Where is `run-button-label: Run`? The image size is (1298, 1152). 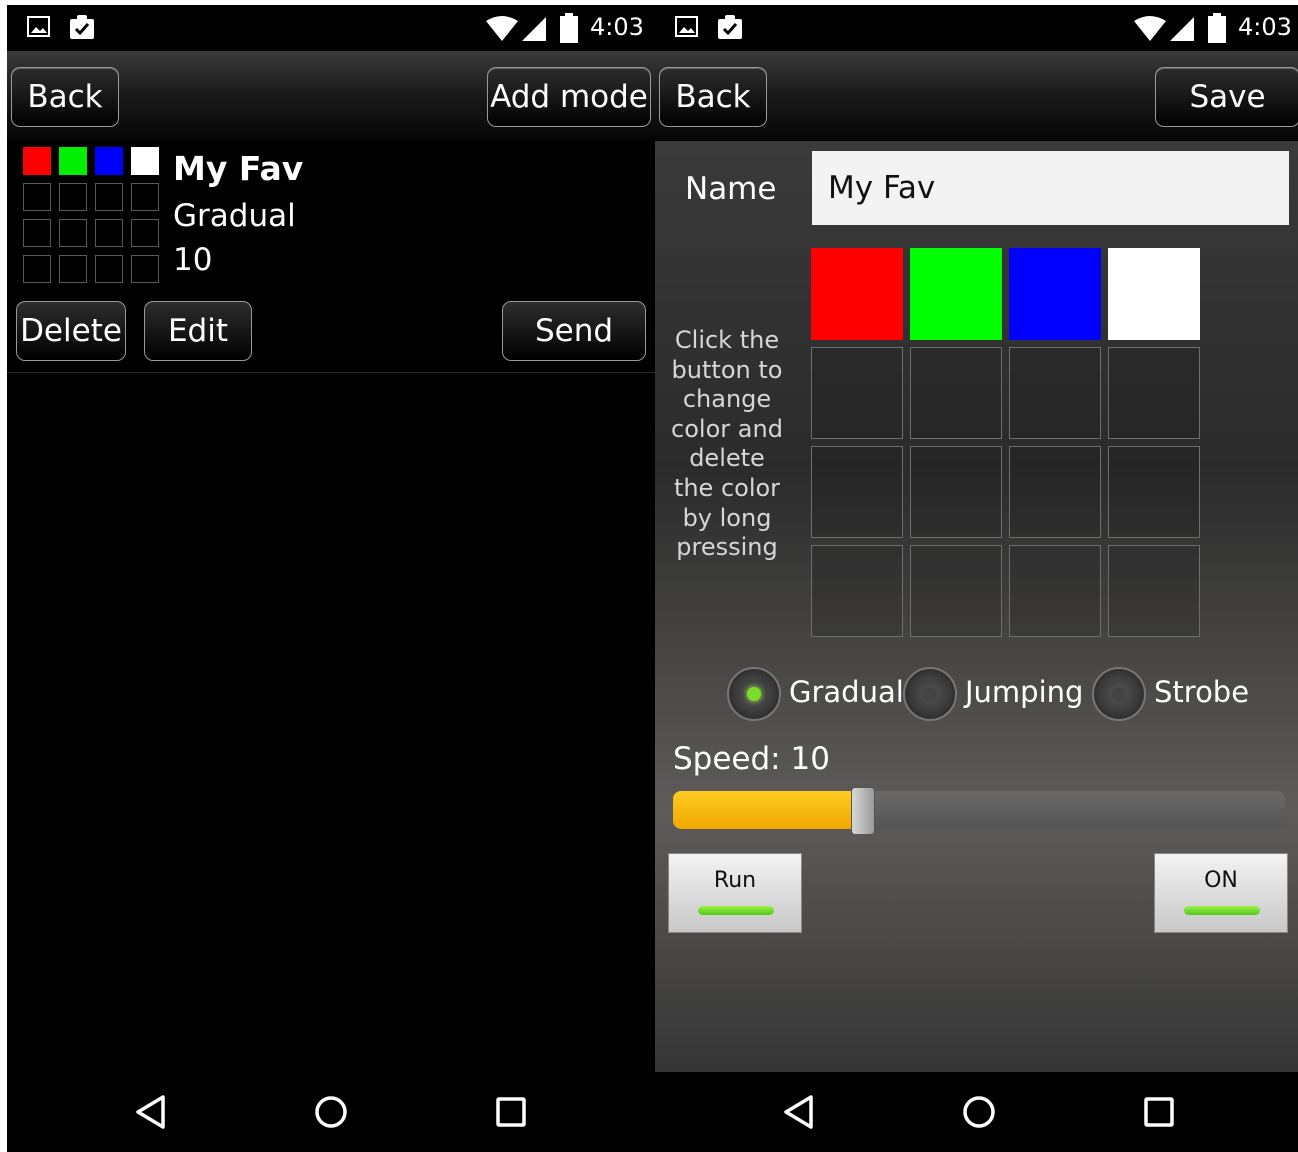 run-button-label: Run is located at coordinates (735, 880).